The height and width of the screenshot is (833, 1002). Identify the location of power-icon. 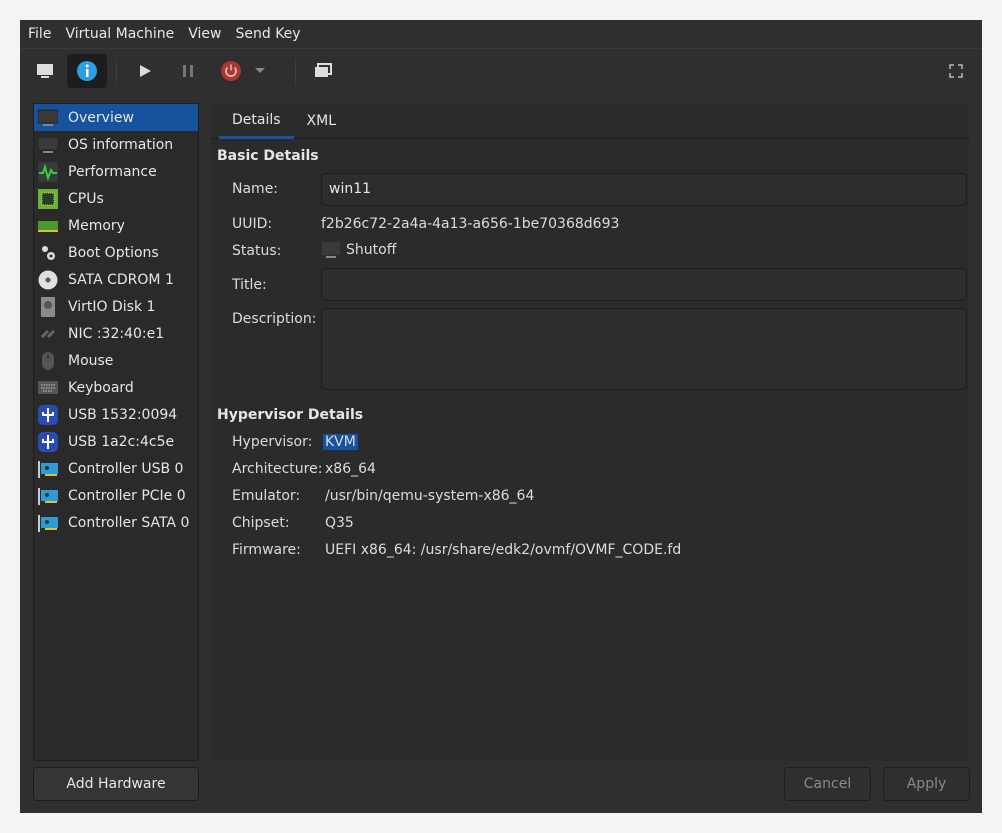
(231, 71).